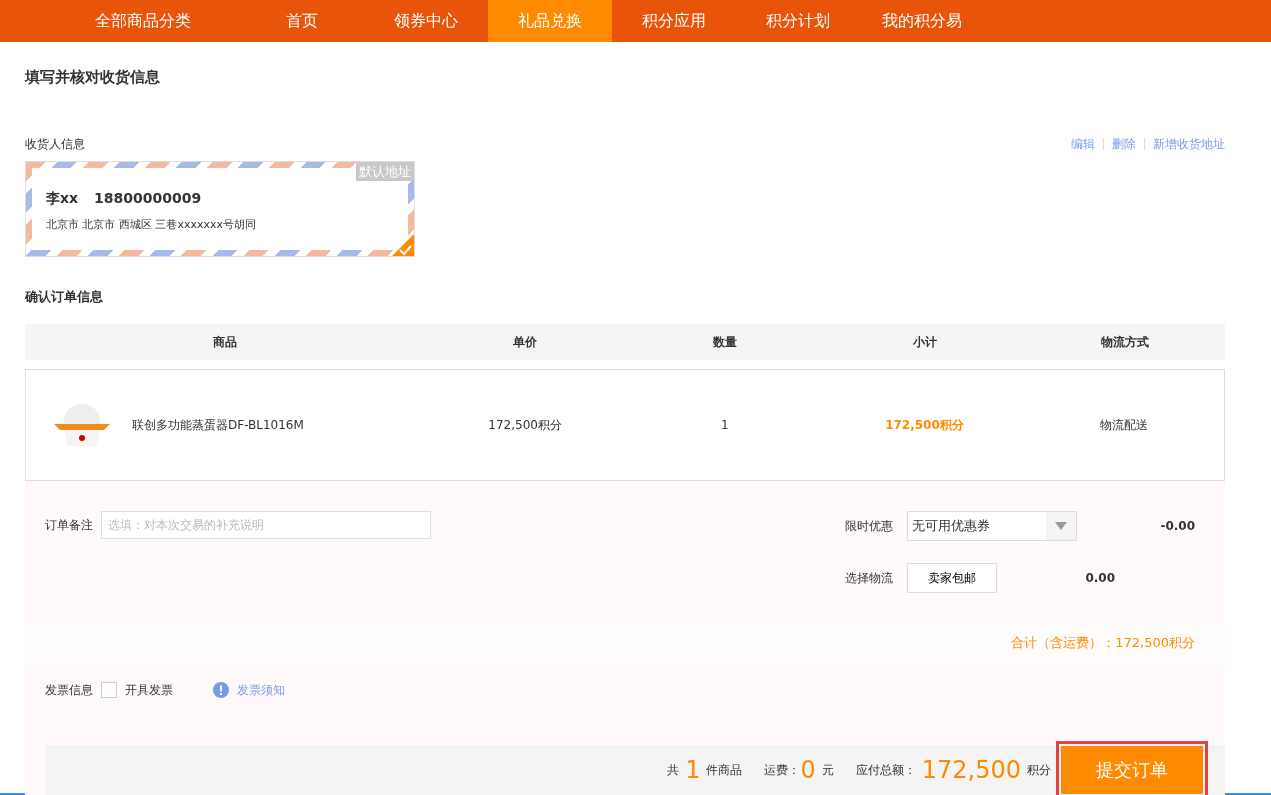  Describe the element at coordinates (869, 578) in the screenshot. I see `field-label: 选择物流` at that location.